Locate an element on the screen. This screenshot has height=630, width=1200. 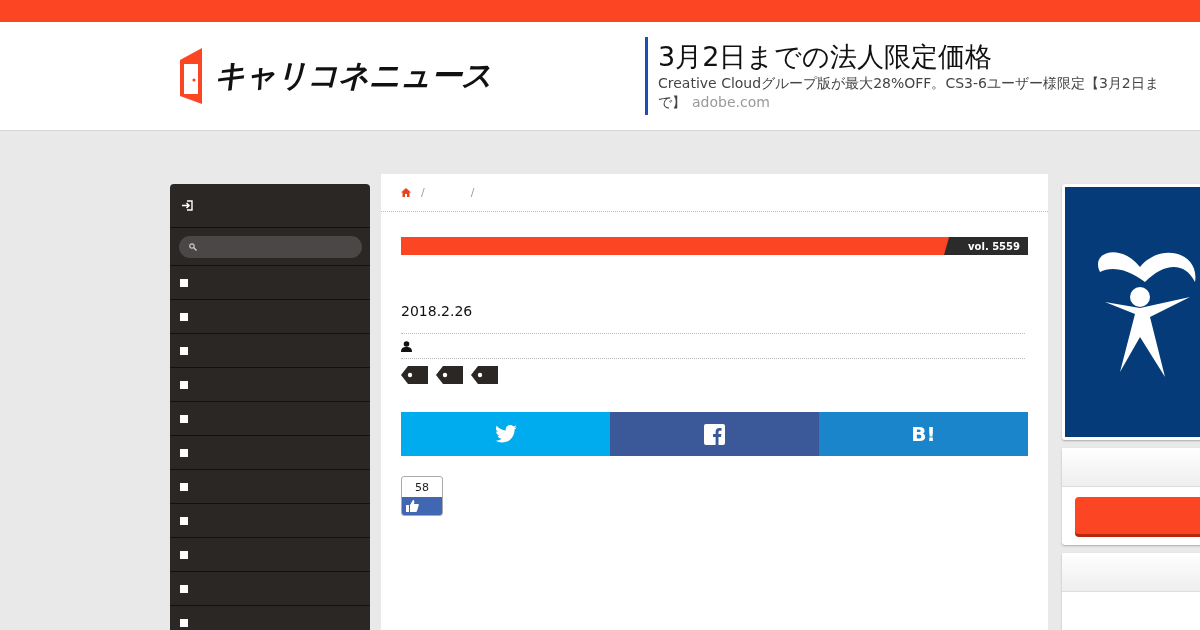
login-icon is located at coordinates (187, 205).